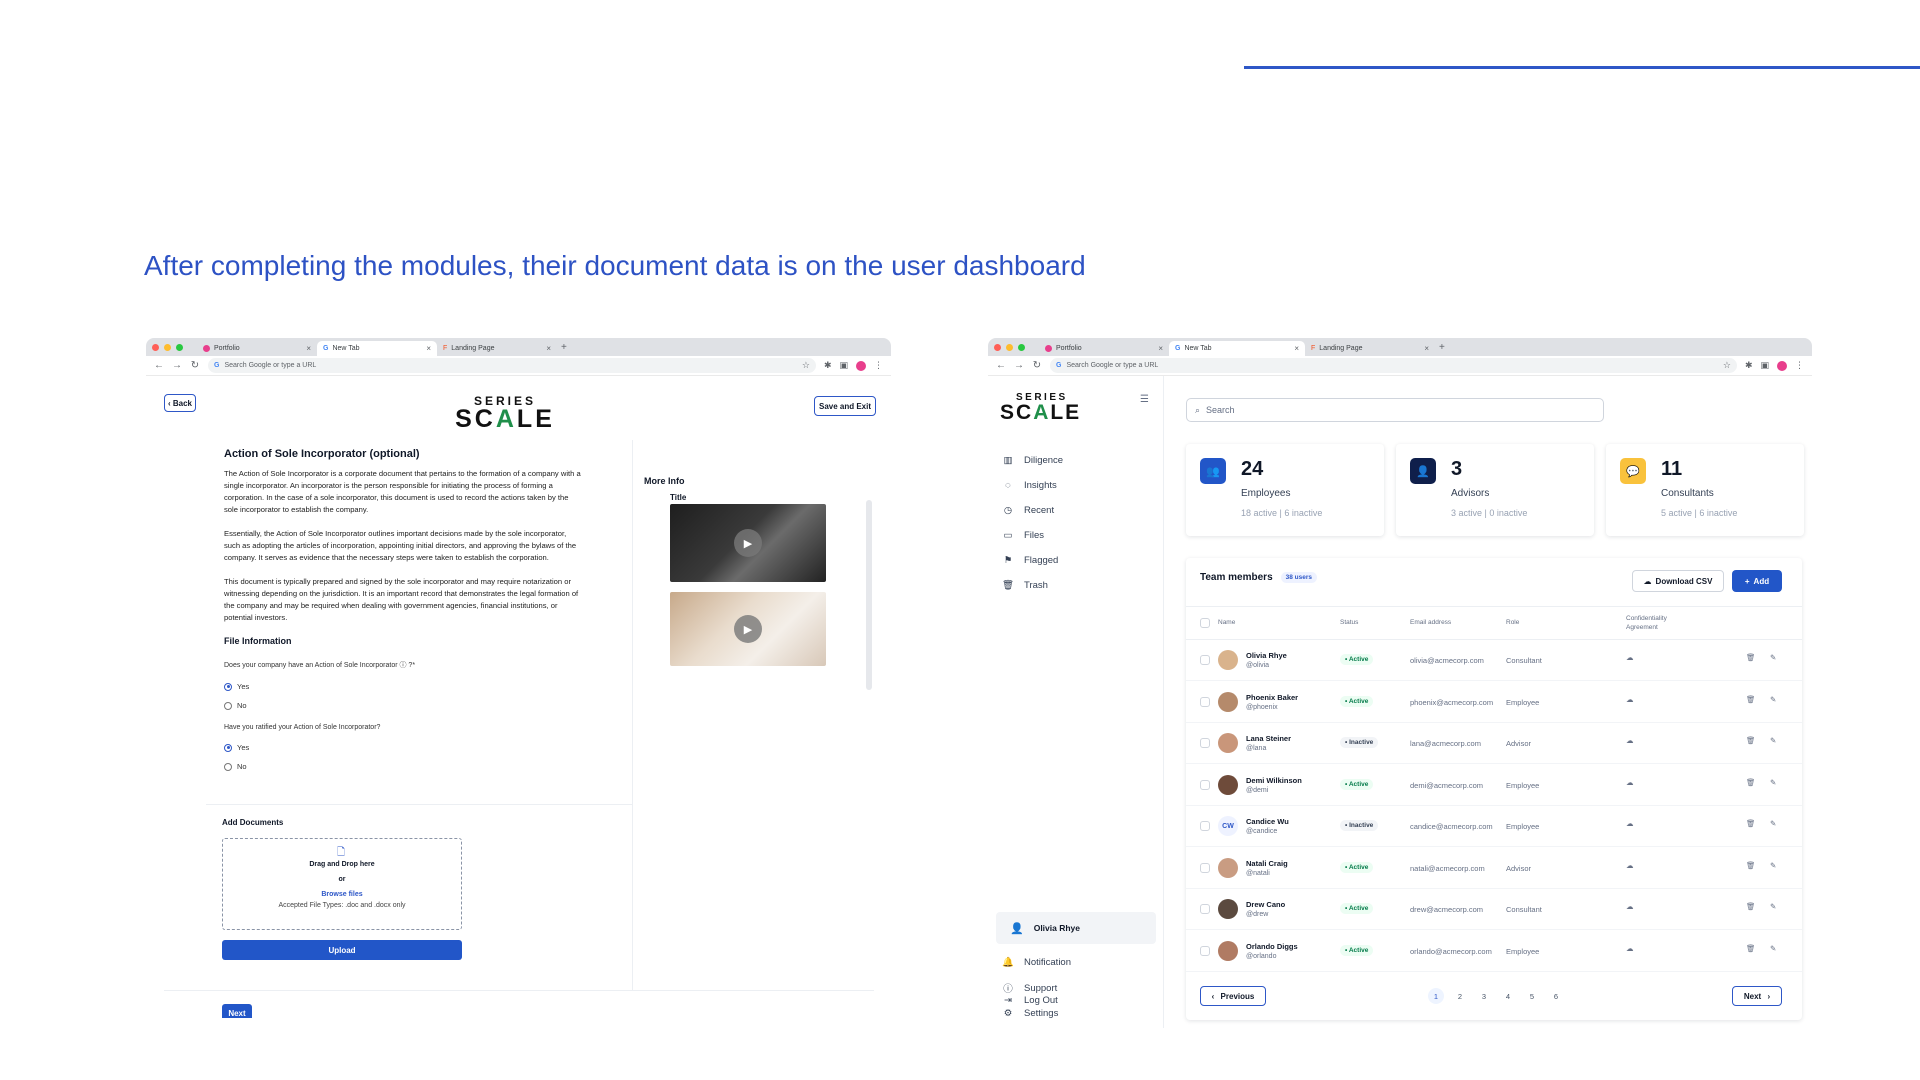 This screenshot has width=1920, height=1080. I want to click on sidebar-item-files: ▭ Files, so click(1023, 535).